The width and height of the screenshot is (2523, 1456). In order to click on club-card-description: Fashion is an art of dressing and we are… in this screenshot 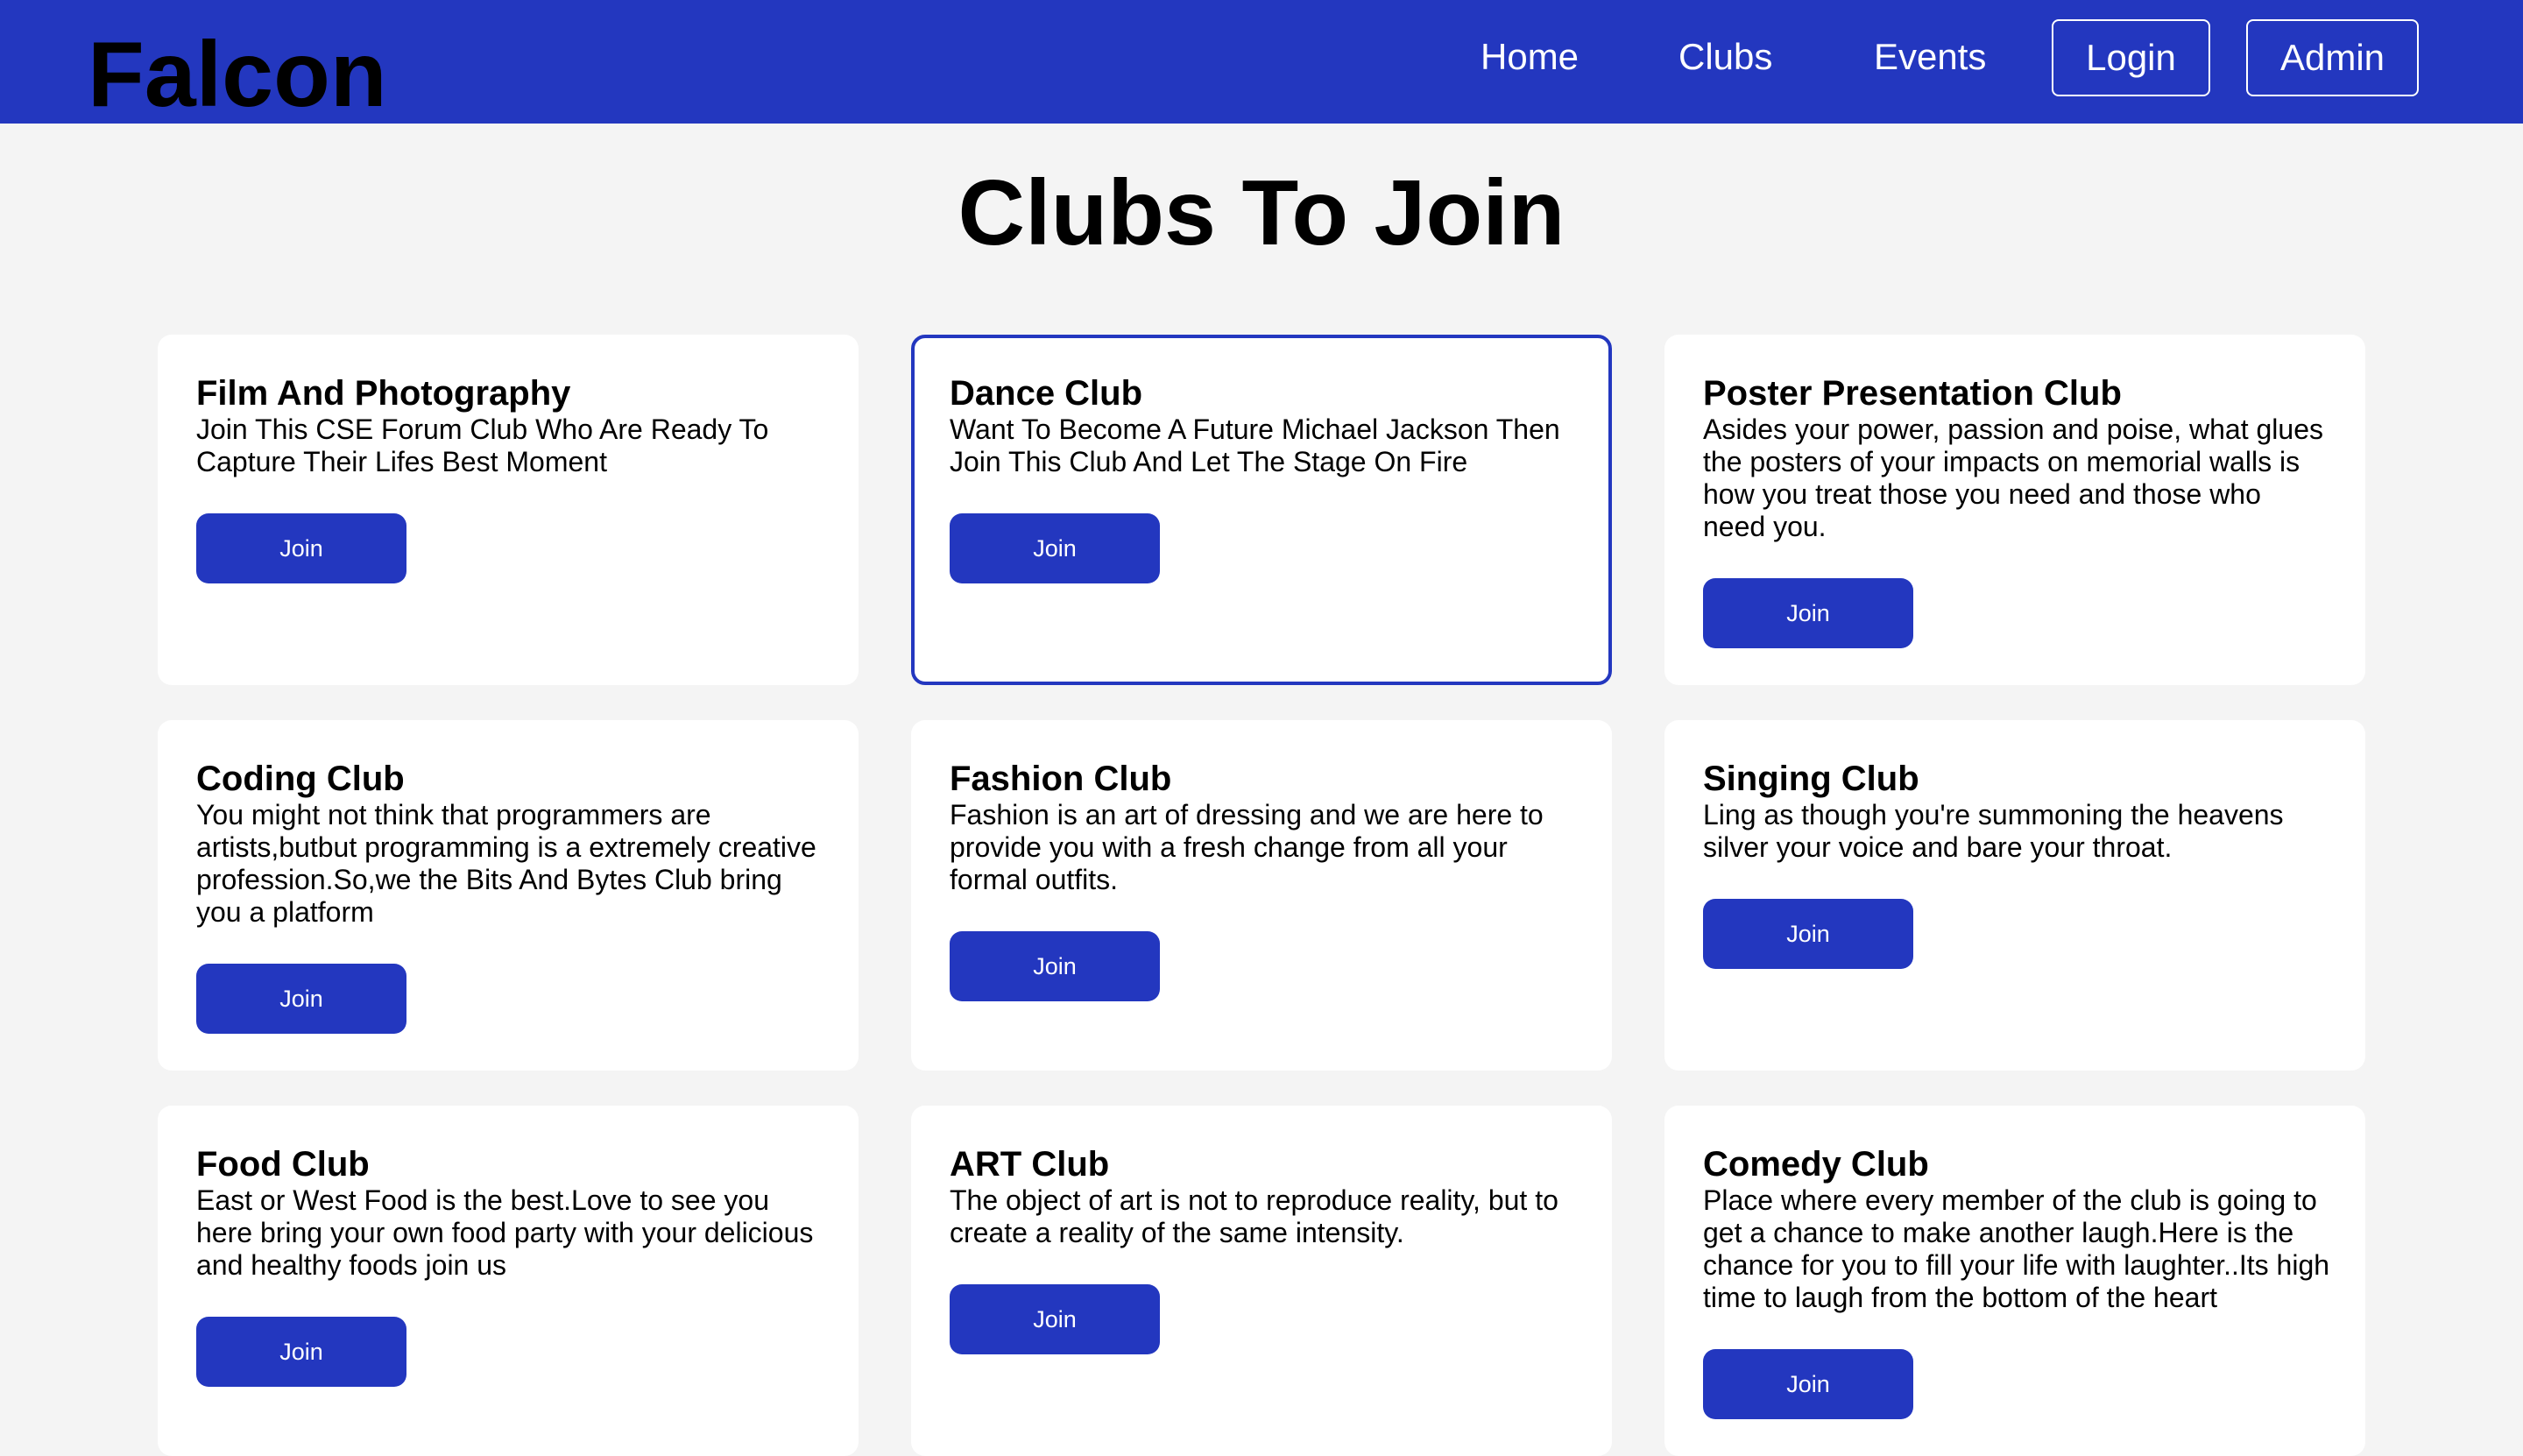, I will do `click(1247, 847)`.